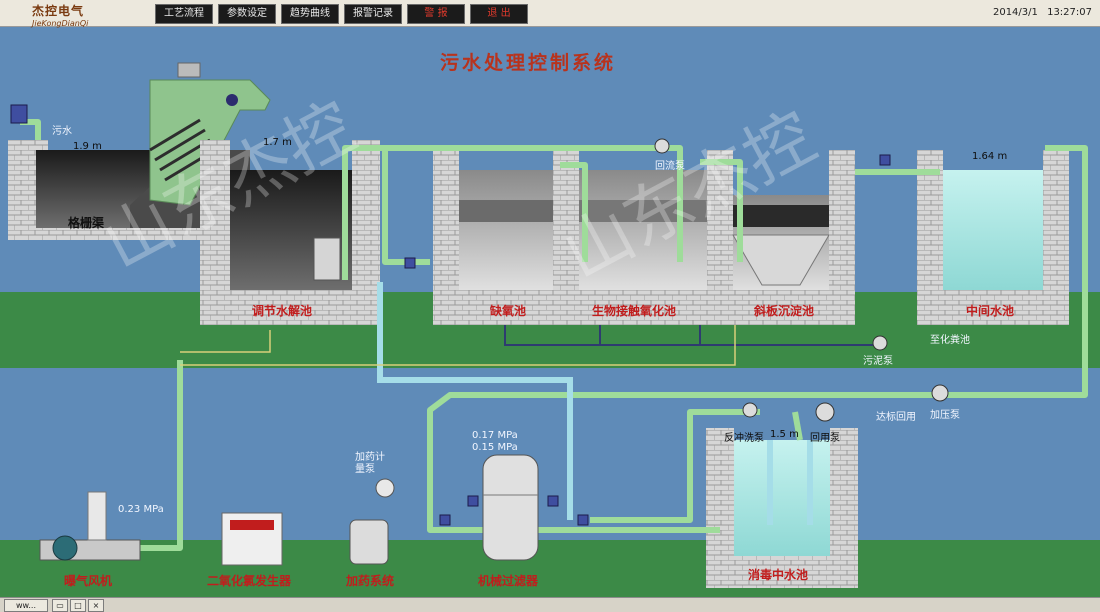  What do you see at coordinates (784, 434) in the screenshot?
I see `reading-disinfect-level: 1.5 m` at bounding box center [784, 434].